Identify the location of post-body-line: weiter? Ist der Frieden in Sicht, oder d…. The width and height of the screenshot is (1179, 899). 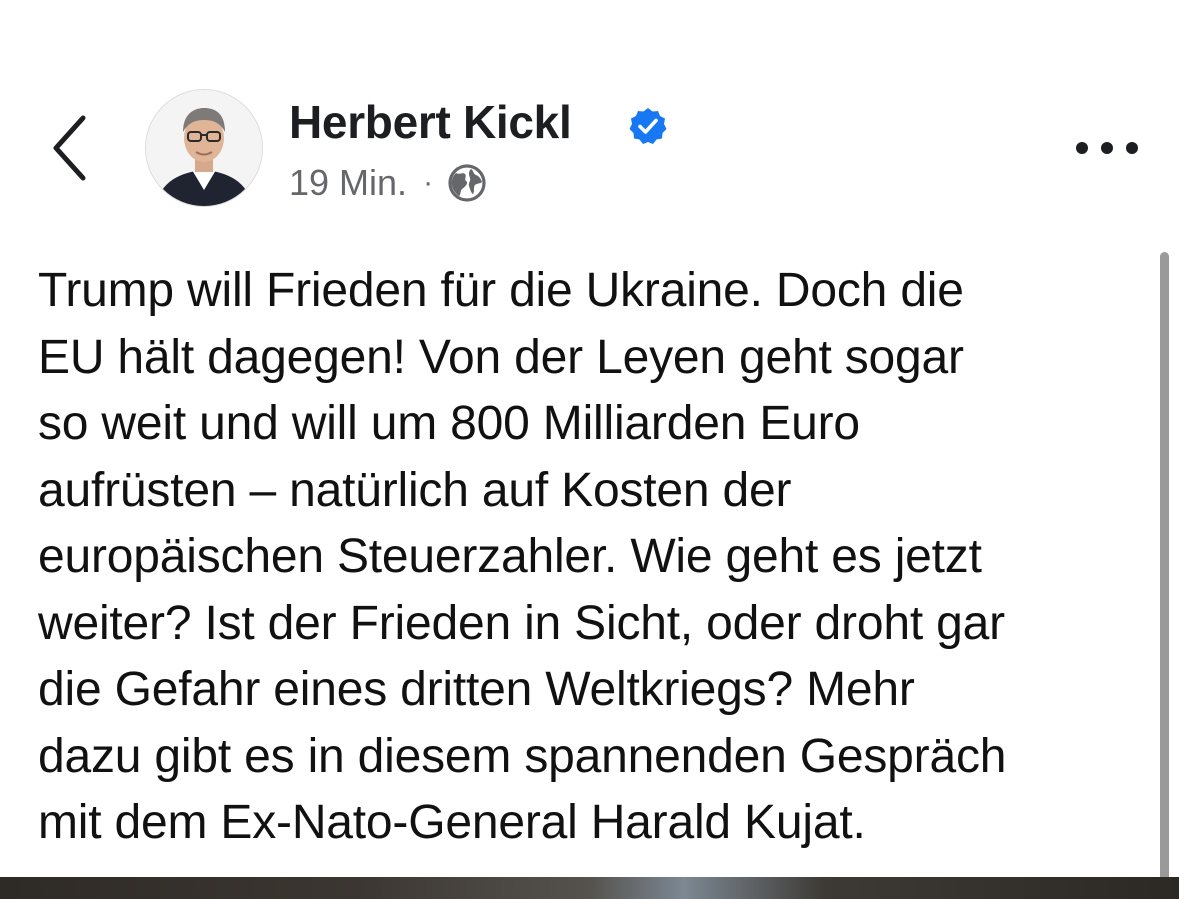
(521, 623).